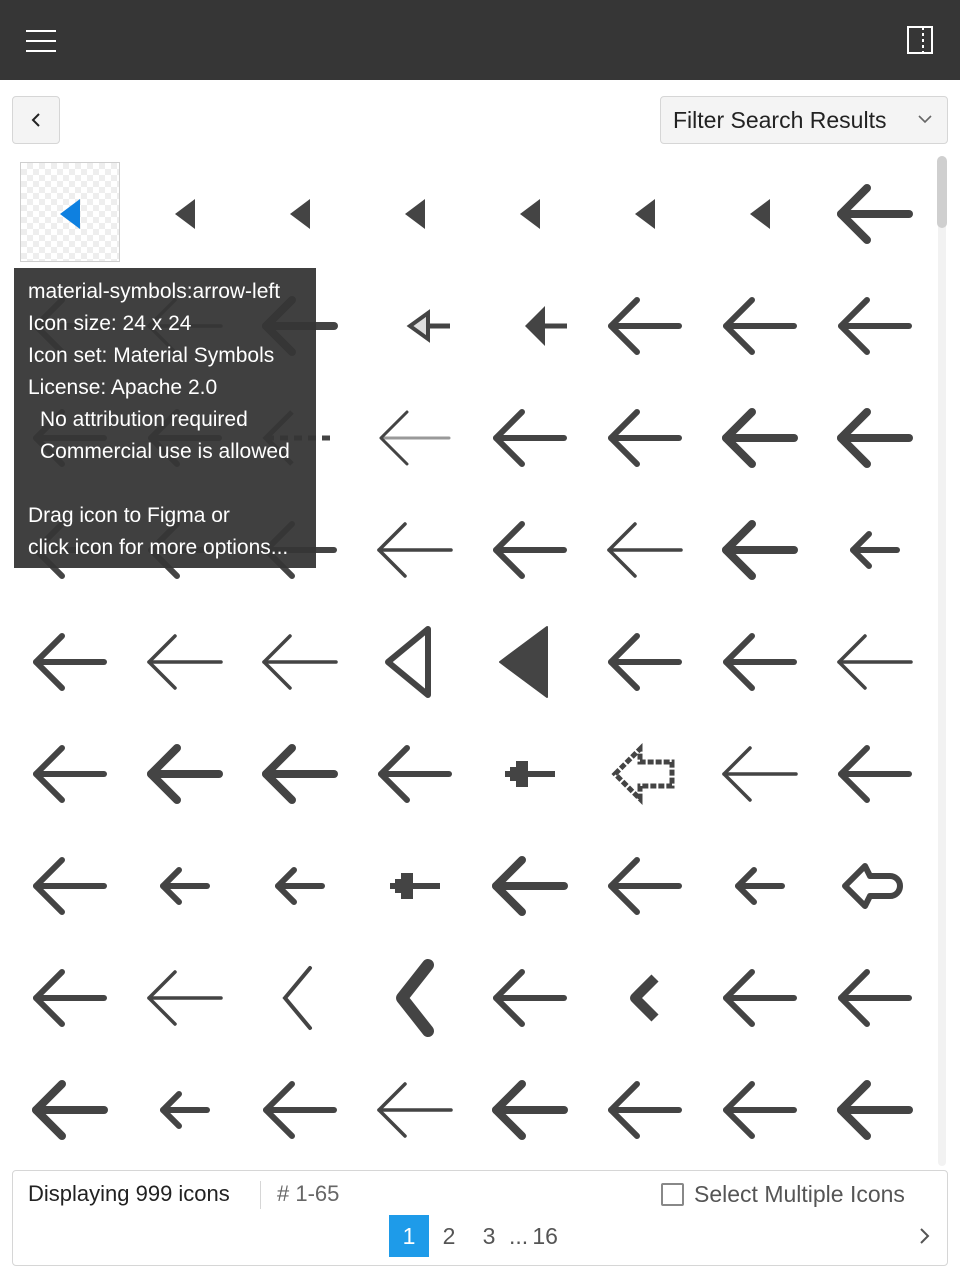  What do you see at coordinates (129, 515) in the screenshot?
I see `tooltip-drag-hint: Drag icon to Figma or` at bounding box center [129, 515].